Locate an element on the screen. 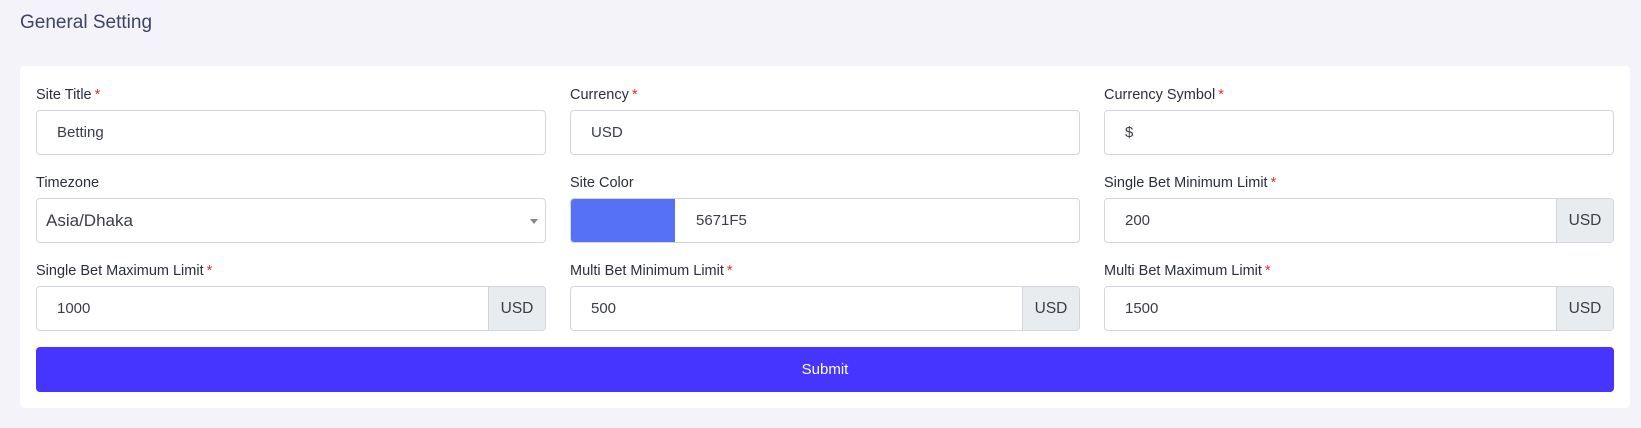  timezone-label: Timezone is located at coordinates (68, 183).